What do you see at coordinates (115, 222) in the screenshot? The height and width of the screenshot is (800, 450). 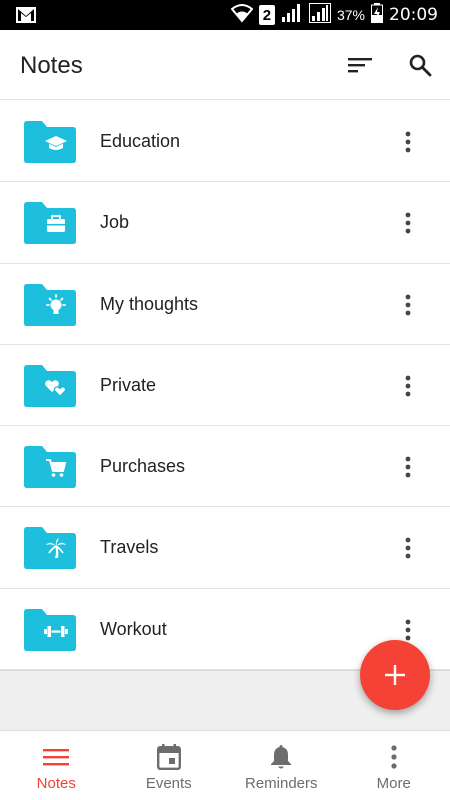 I see `folder-label: Job` at bounding box center [115, 222].